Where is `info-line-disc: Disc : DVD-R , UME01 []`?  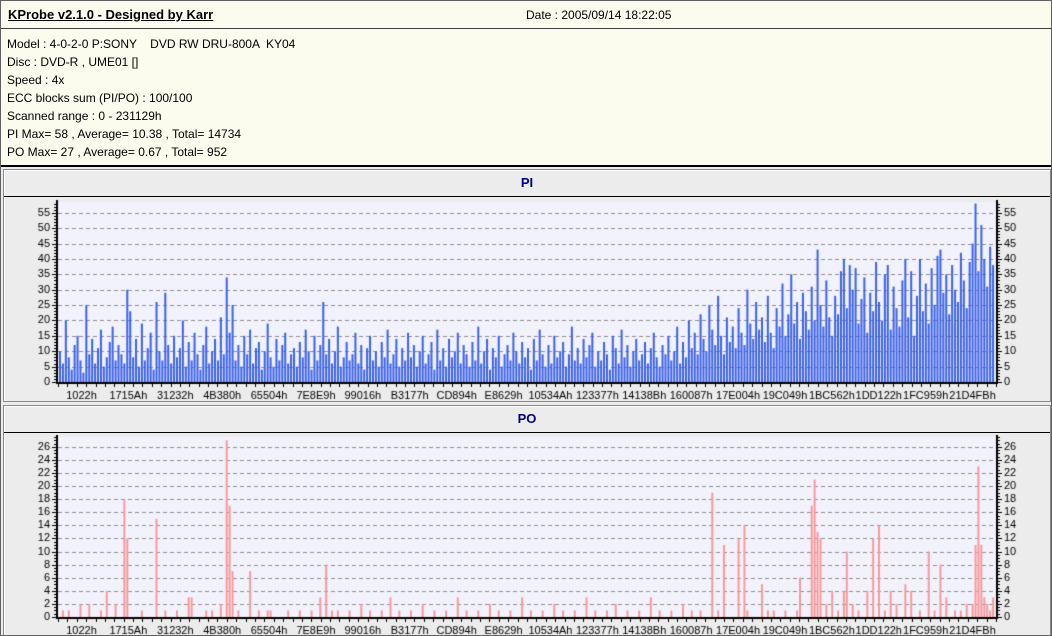 info-line-disc: Disc : DVD-R , UME01 [] is located at coordinates (73, 62).